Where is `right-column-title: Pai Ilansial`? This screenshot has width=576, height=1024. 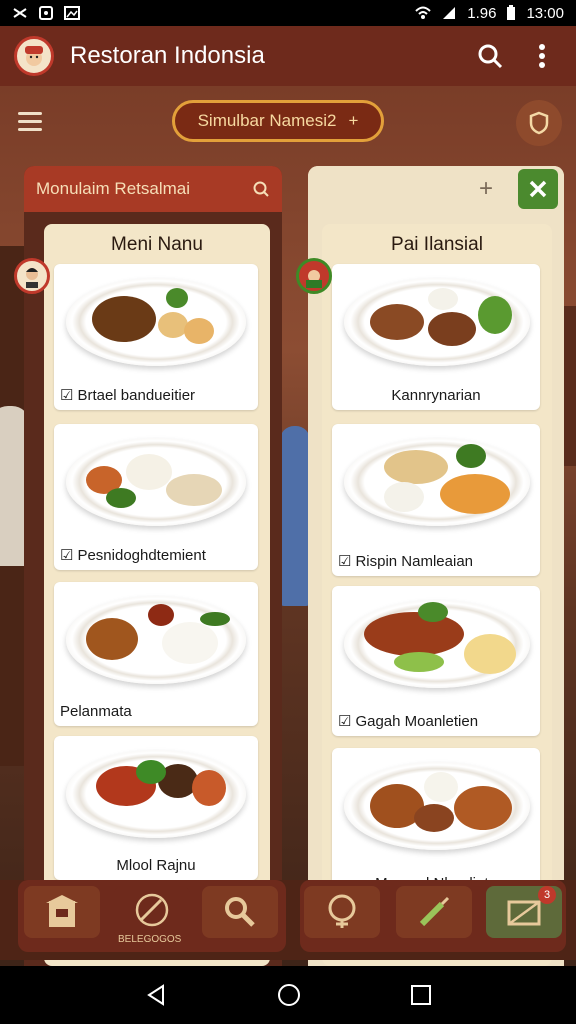 right-column-title: Pai Ilansial is located at coordinates (437, 244).